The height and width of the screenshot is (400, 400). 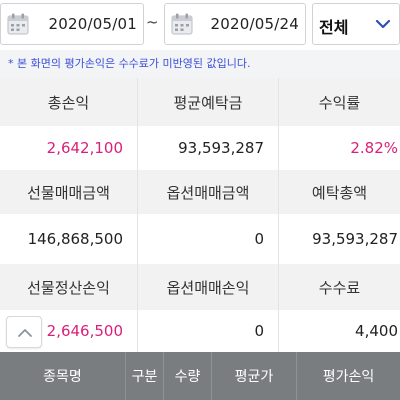 I want to click on scroll-to-top-button, so click(x=24, y=332).